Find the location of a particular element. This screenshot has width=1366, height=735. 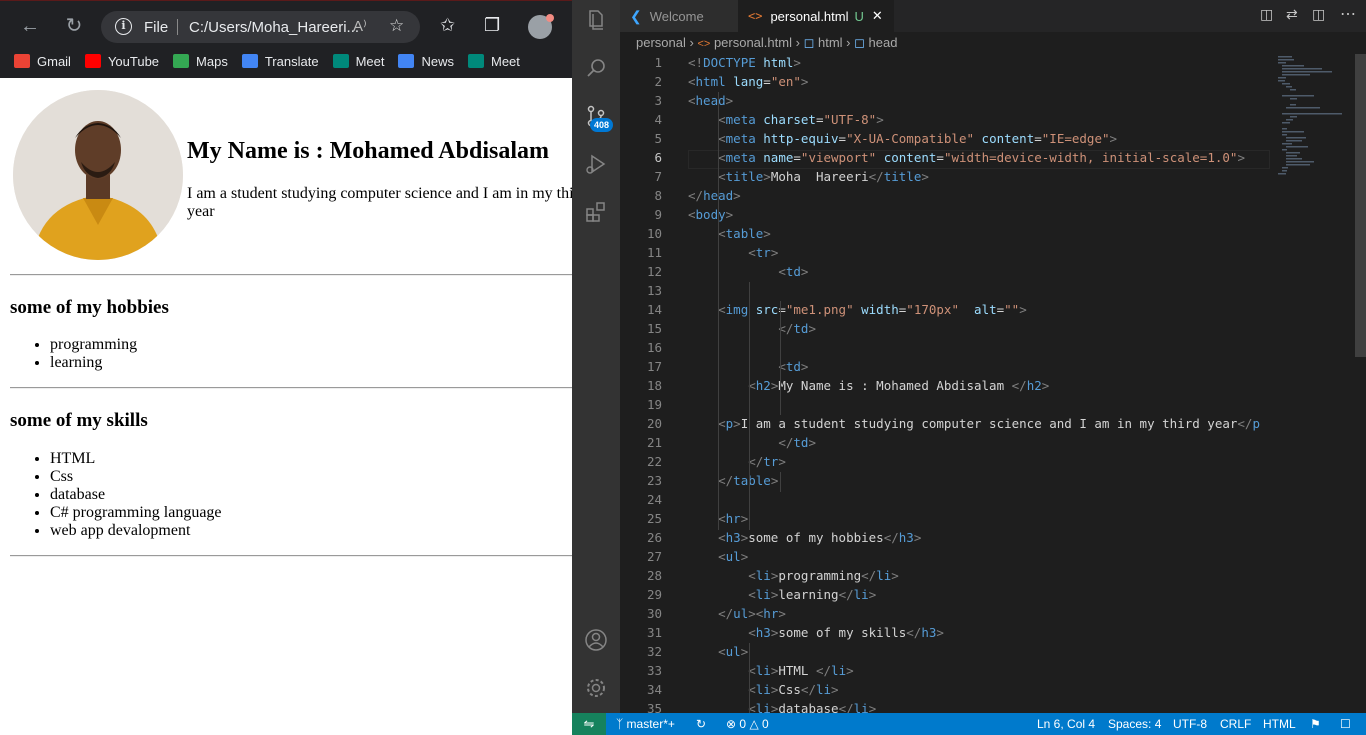

line-number: 26 is located at coordinates (654, 537).